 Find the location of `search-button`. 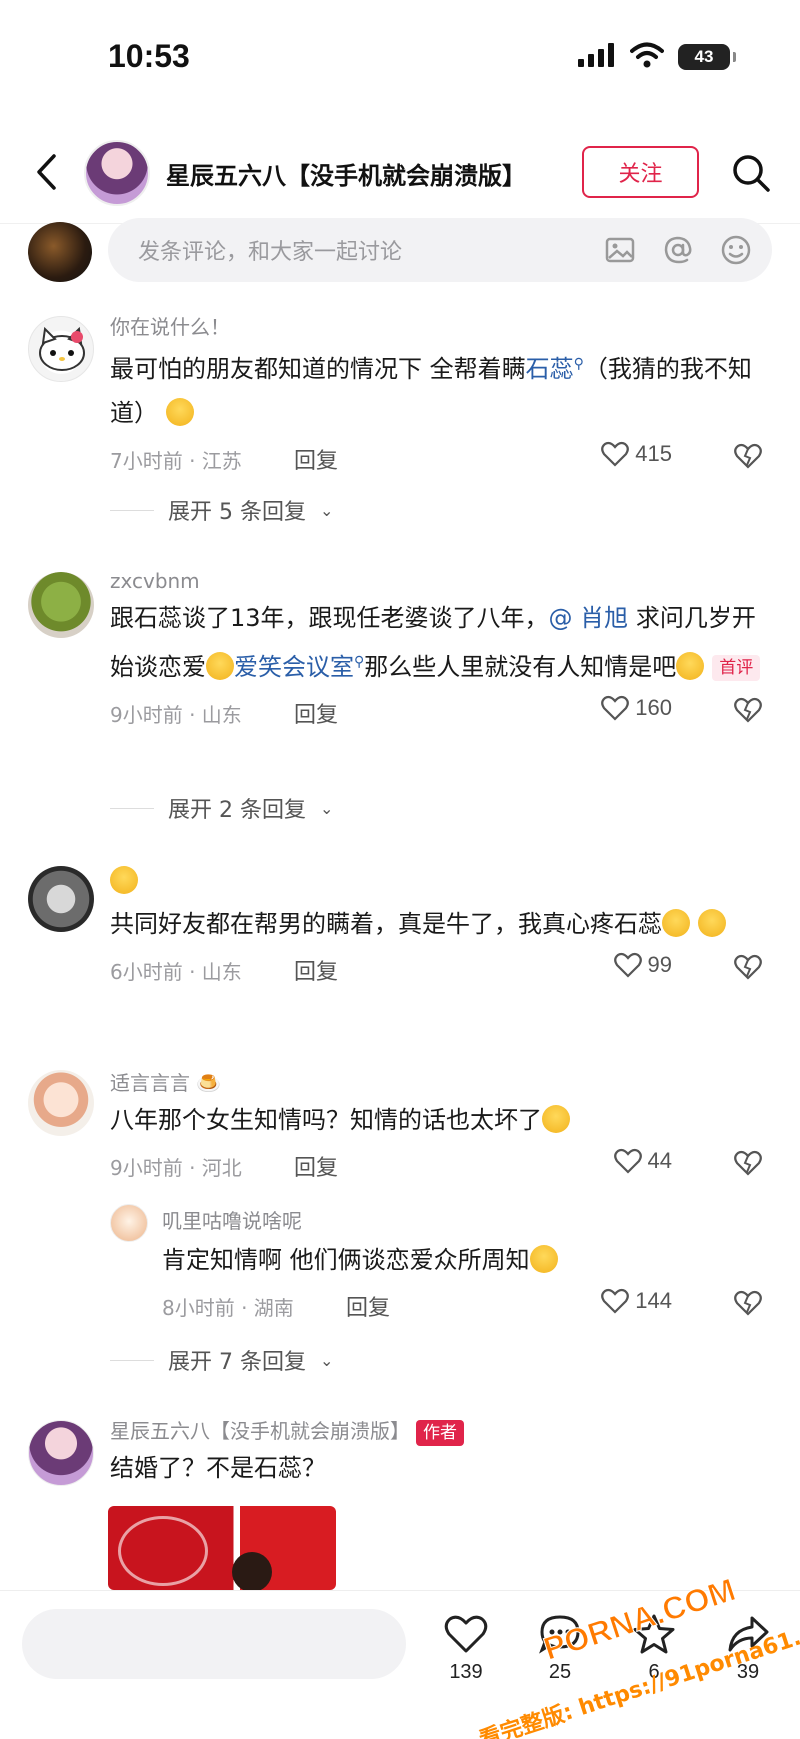

search-button is located at coordinates (751, 173).